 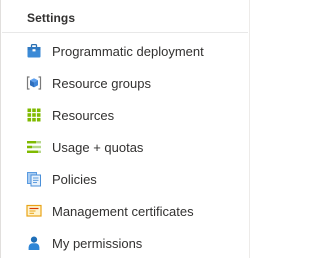 I want to click on menu-item-resources: Resources, so click(x=125, y=115).